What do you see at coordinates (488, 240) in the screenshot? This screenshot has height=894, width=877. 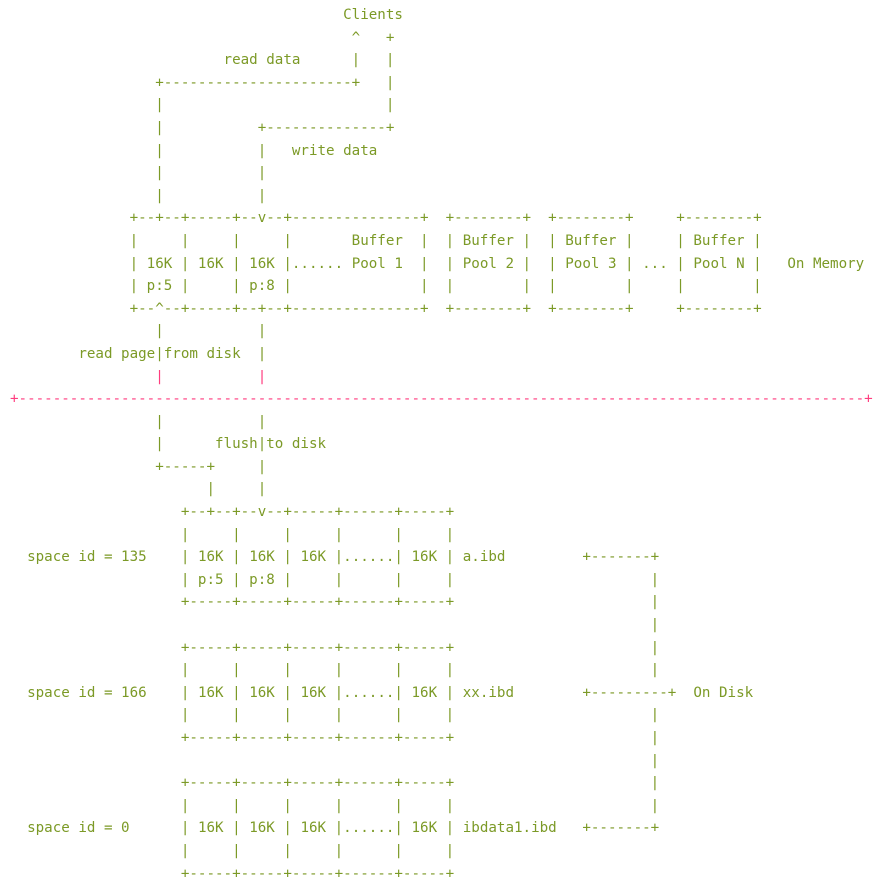 I see `buffer-pool-2-label: Buffer` at bounding box center [488, 240].